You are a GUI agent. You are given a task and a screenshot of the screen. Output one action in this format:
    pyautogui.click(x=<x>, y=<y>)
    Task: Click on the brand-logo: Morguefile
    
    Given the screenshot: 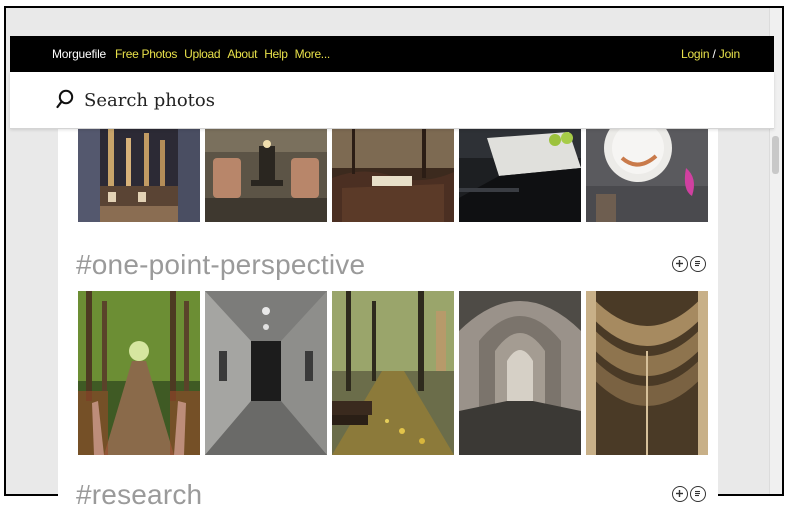 What is the action you would take?
    pyautogui.click(x=79, y=54)
    